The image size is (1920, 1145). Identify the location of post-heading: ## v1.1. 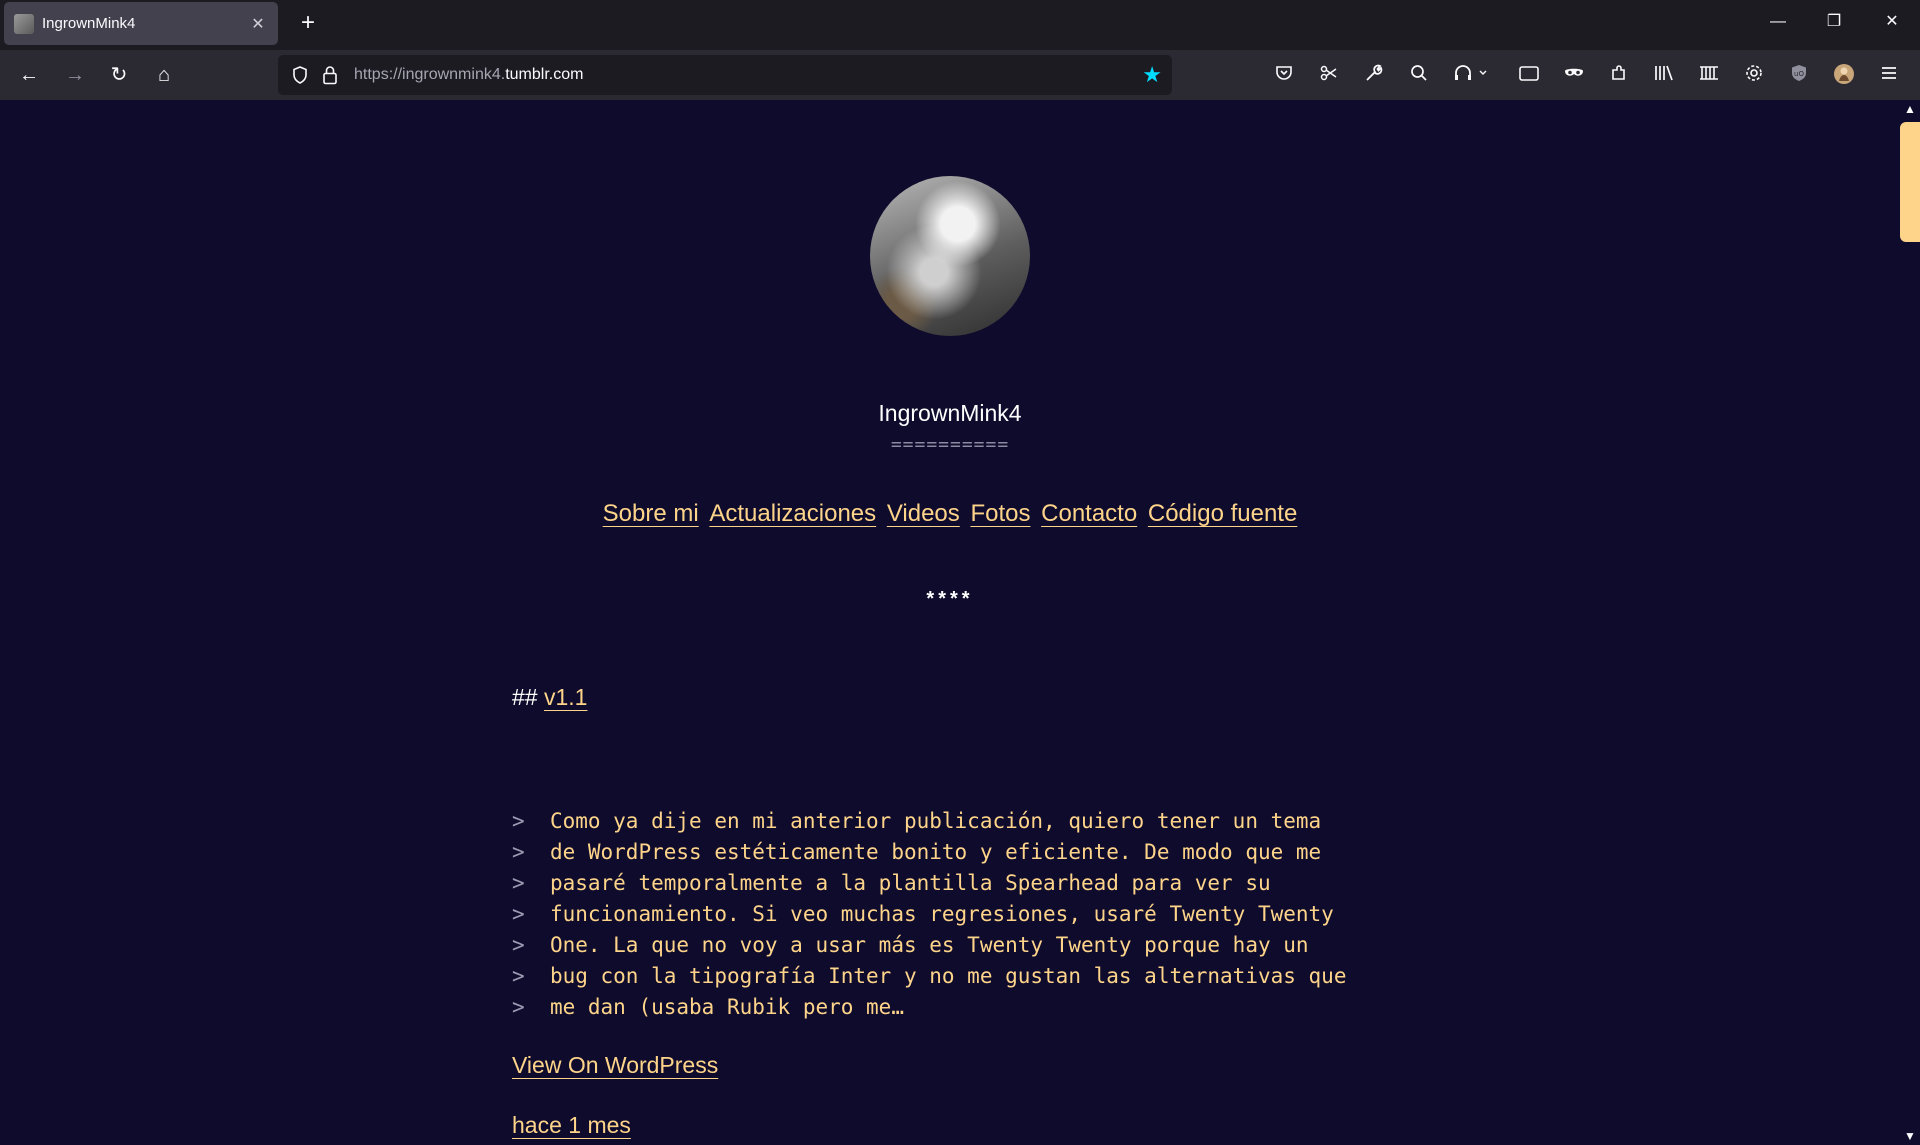
(549, 697).